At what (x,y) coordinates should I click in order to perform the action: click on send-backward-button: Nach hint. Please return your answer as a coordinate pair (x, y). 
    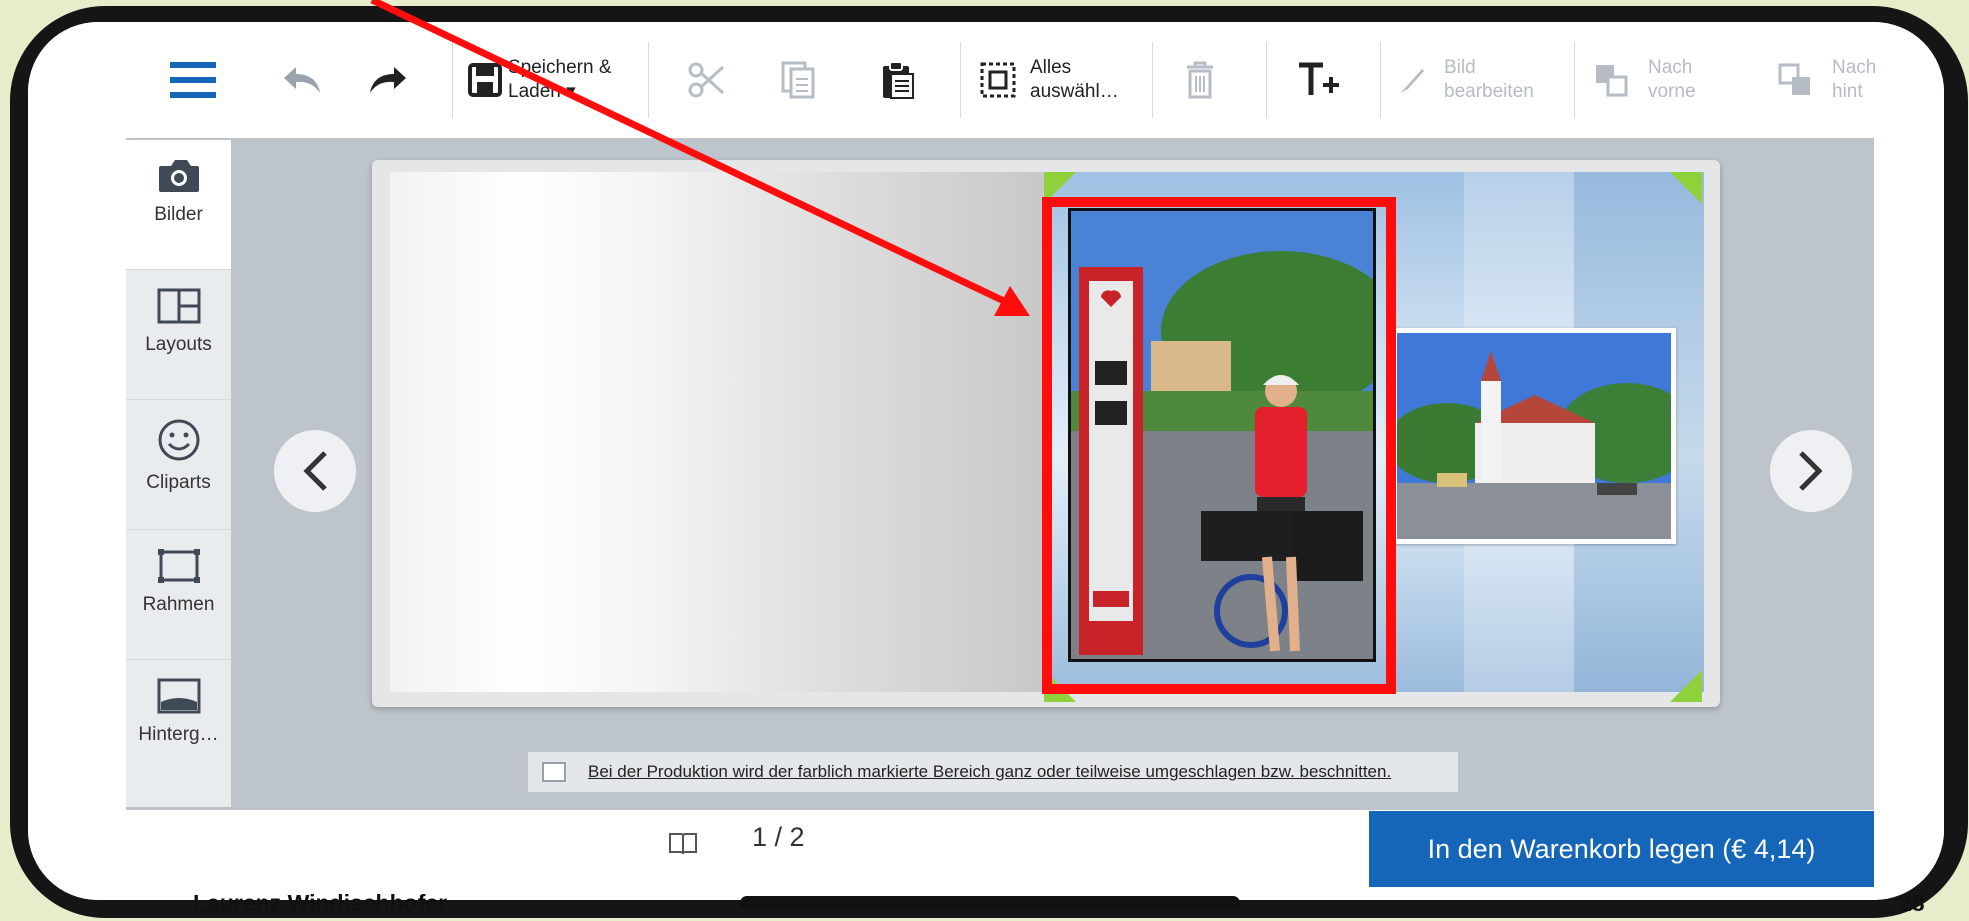
    Looking at the image, I should click on (1838, 80).